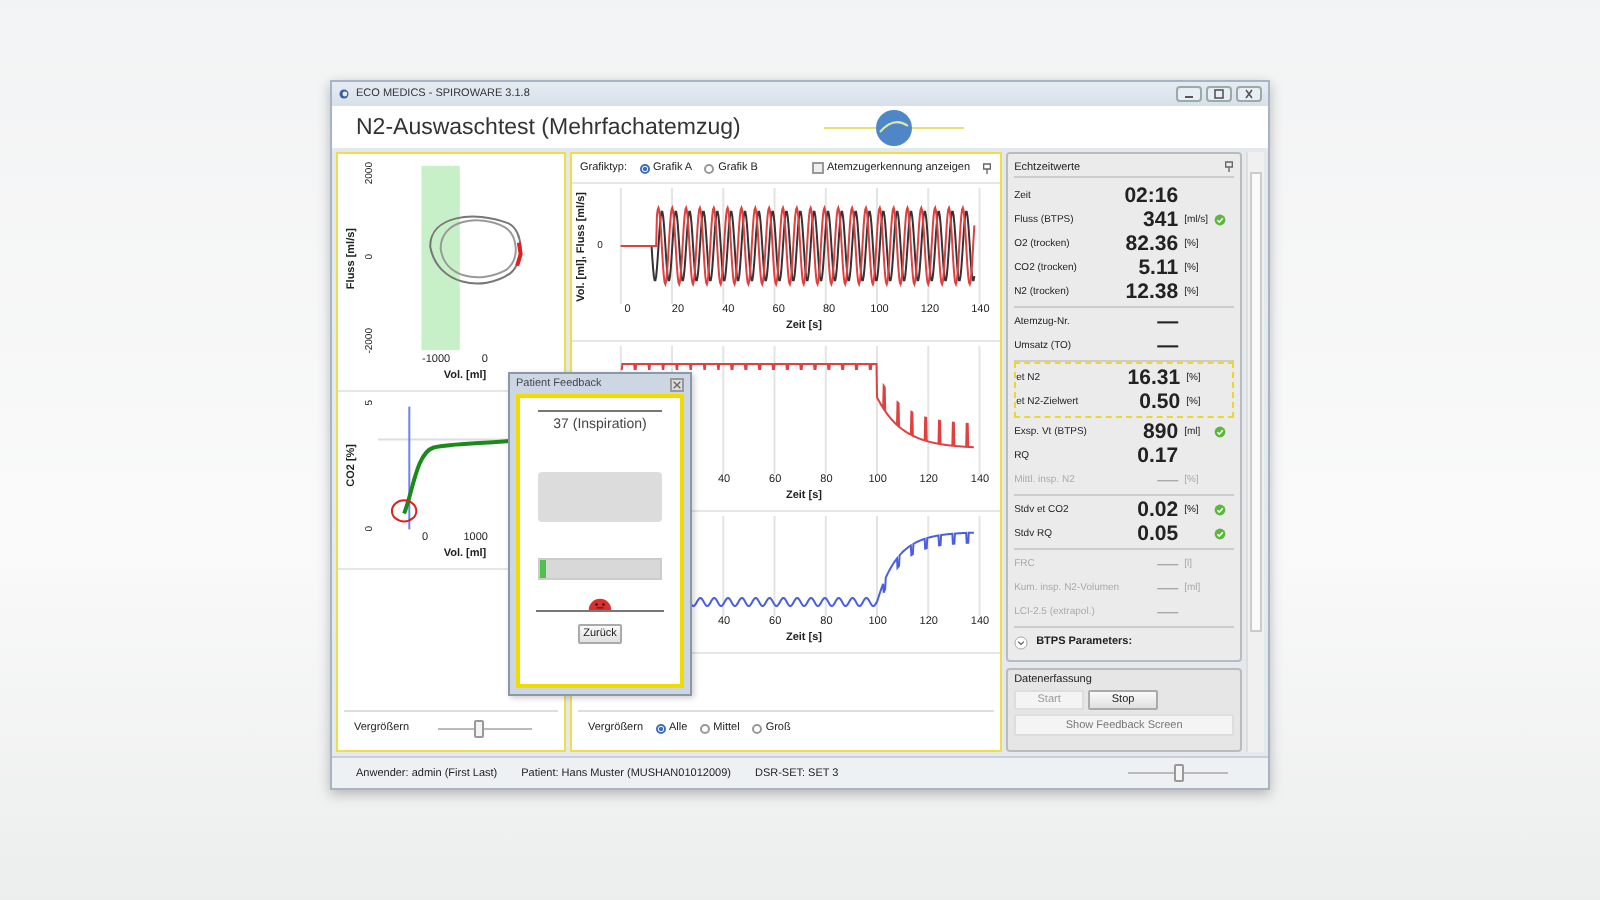 The image size is (1600, 900). What do you see at coordinates (1160, 432) in the screenshot?
I see `value-reading: 890` at bounding box center [1160, 432].